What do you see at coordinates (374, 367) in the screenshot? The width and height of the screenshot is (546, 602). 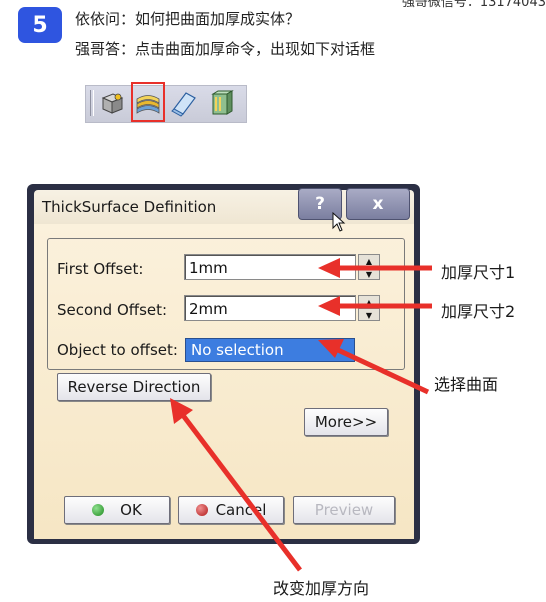 I see `arrow-select-surface` at bounding box center [374, 367].